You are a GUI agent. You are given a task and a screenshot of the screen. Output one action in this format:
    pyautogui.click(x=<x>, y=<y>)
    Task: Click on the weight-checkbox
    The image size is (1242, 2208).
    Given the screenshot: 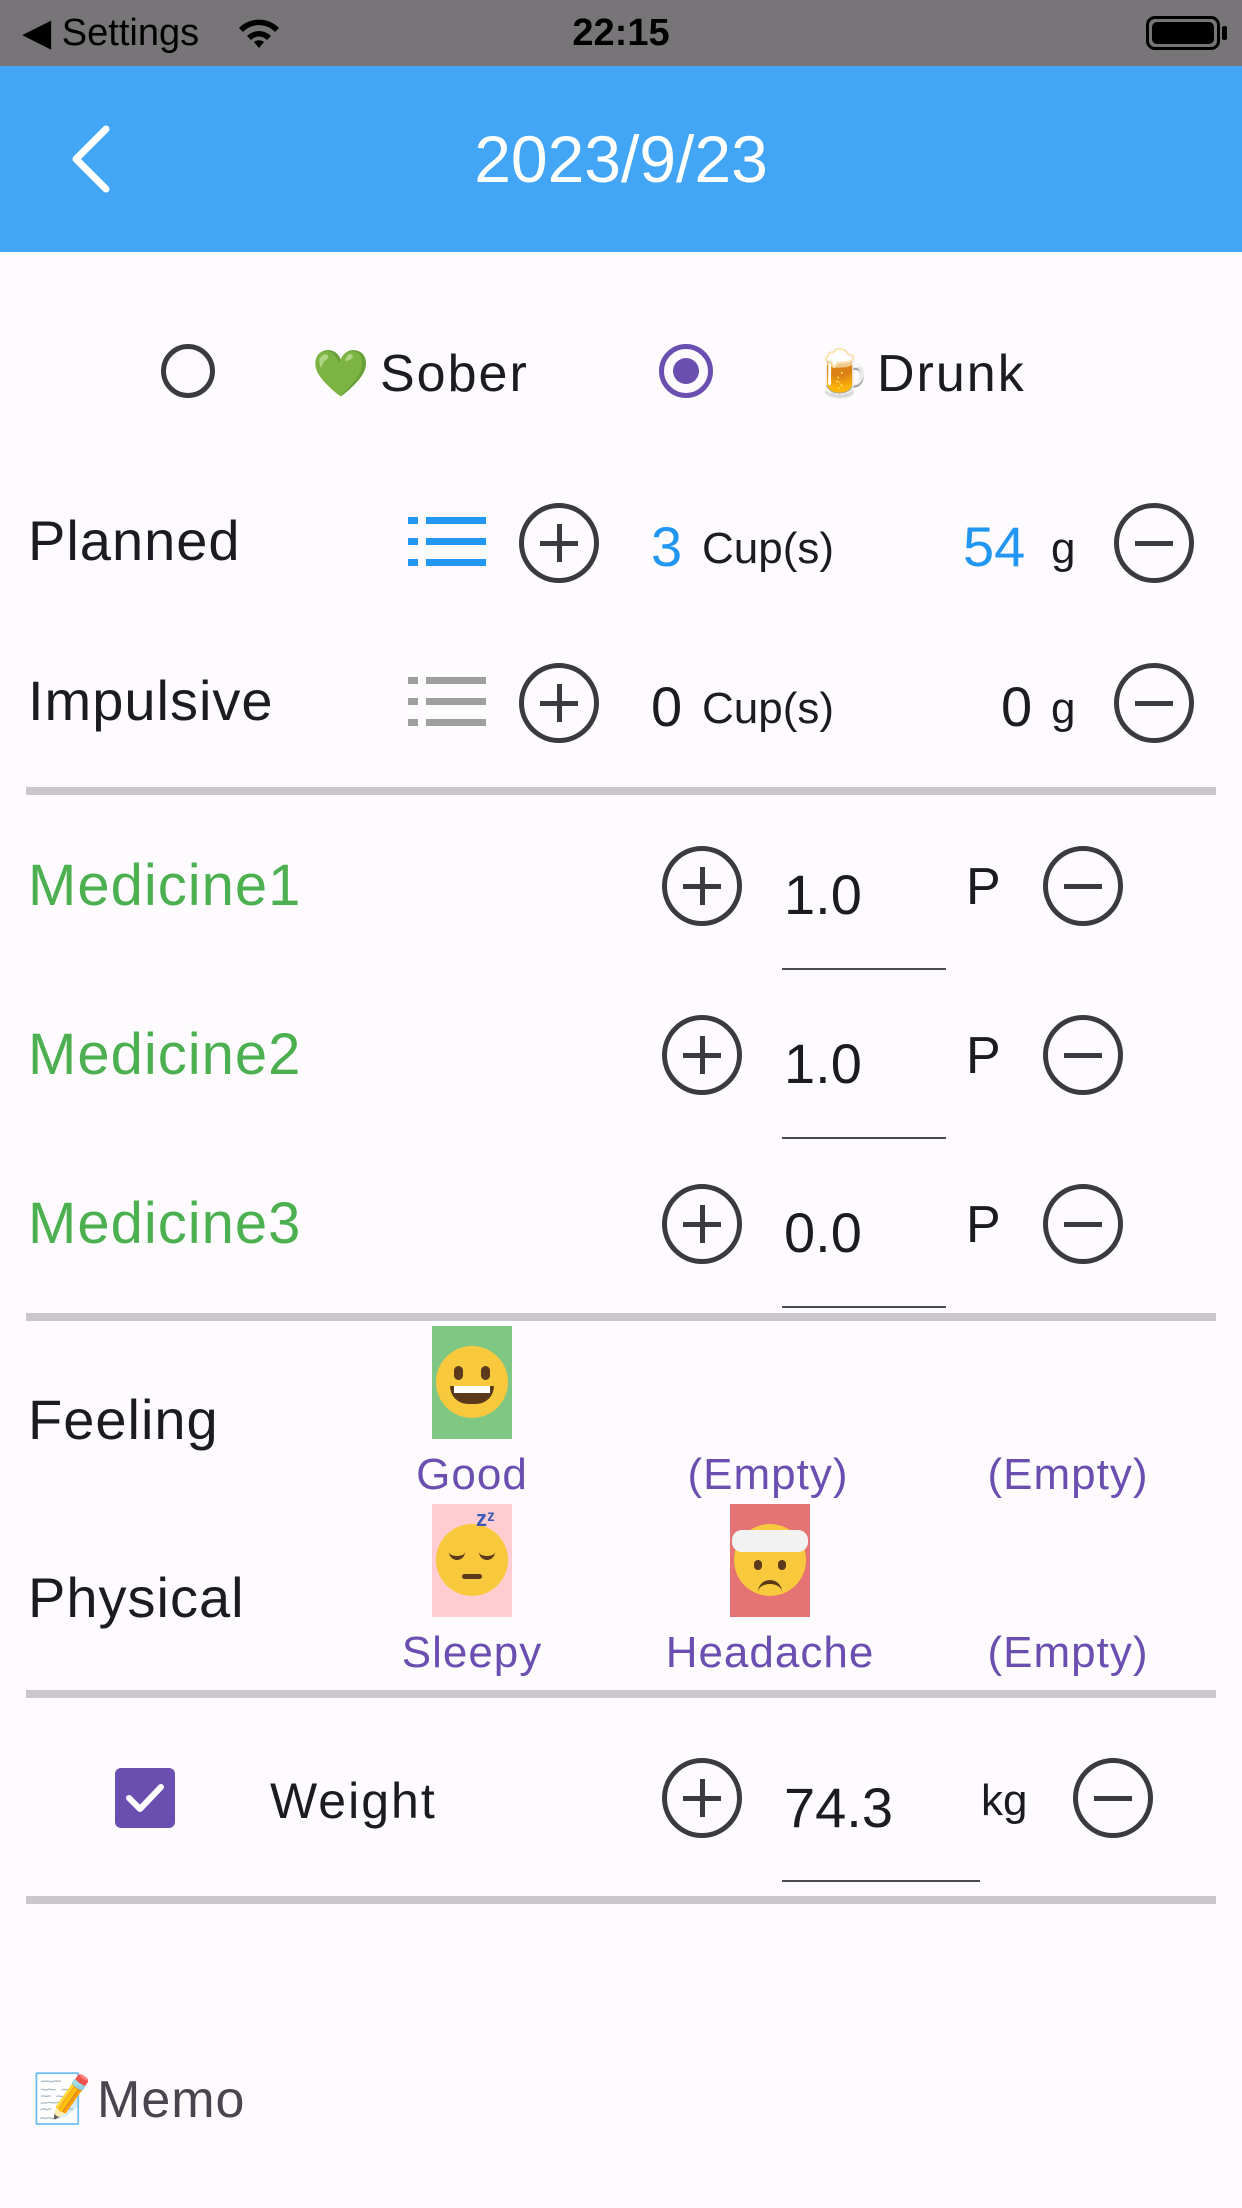 What is the action you would take?
    pyautogui.click(x=145, y=1798)
    